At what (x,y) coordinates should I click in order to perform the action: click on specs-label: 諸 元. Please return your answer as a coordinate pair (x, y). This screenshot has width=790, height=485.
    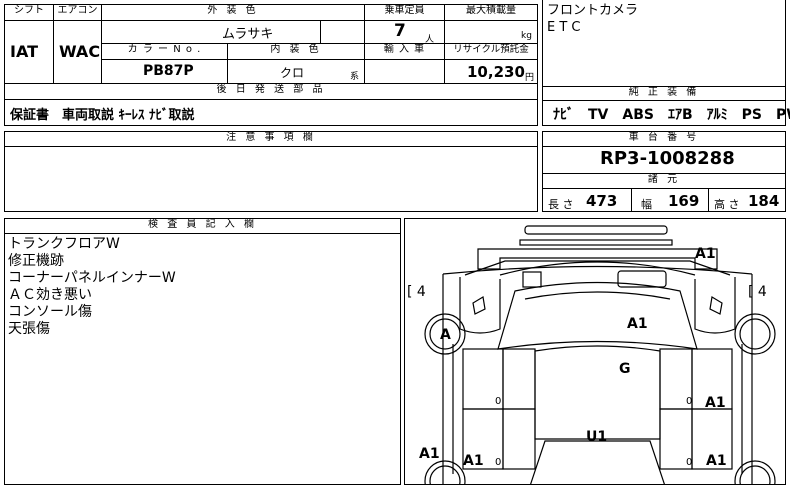
    Looking at the image, I should click on (664, 181).